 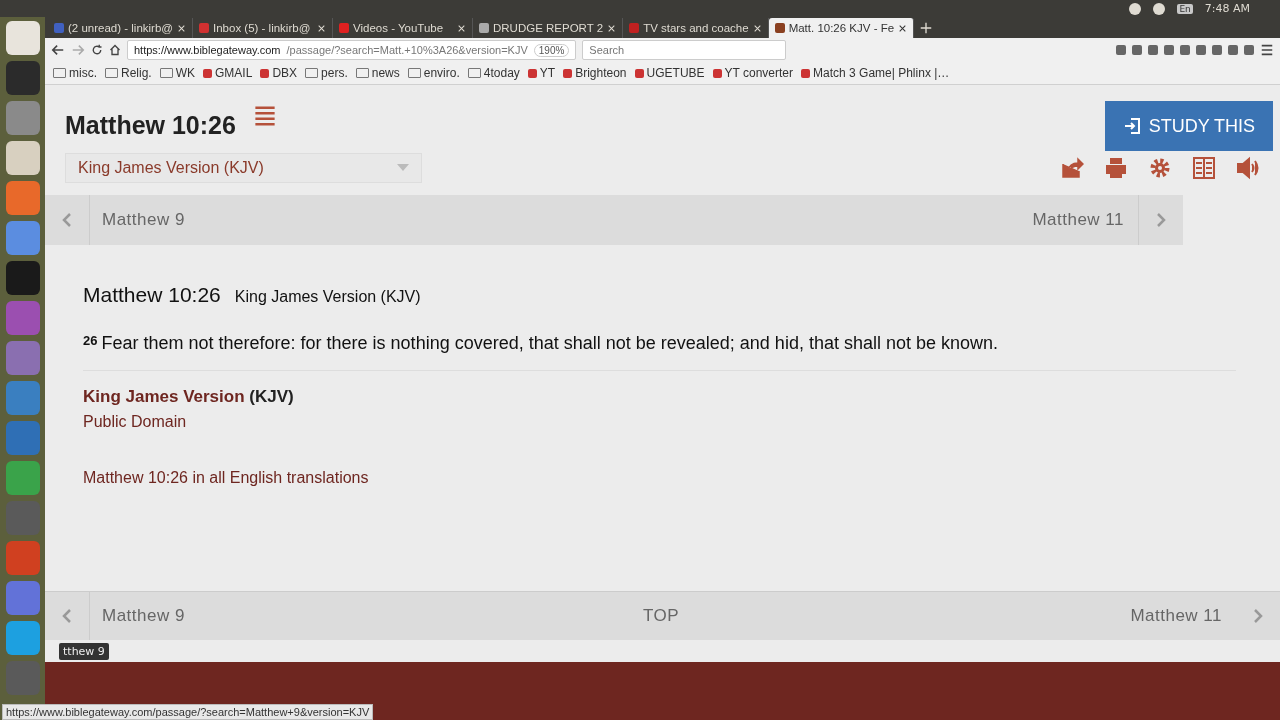 I want to click on copyright-notice: Public Domain, so click(x=135, y=422).